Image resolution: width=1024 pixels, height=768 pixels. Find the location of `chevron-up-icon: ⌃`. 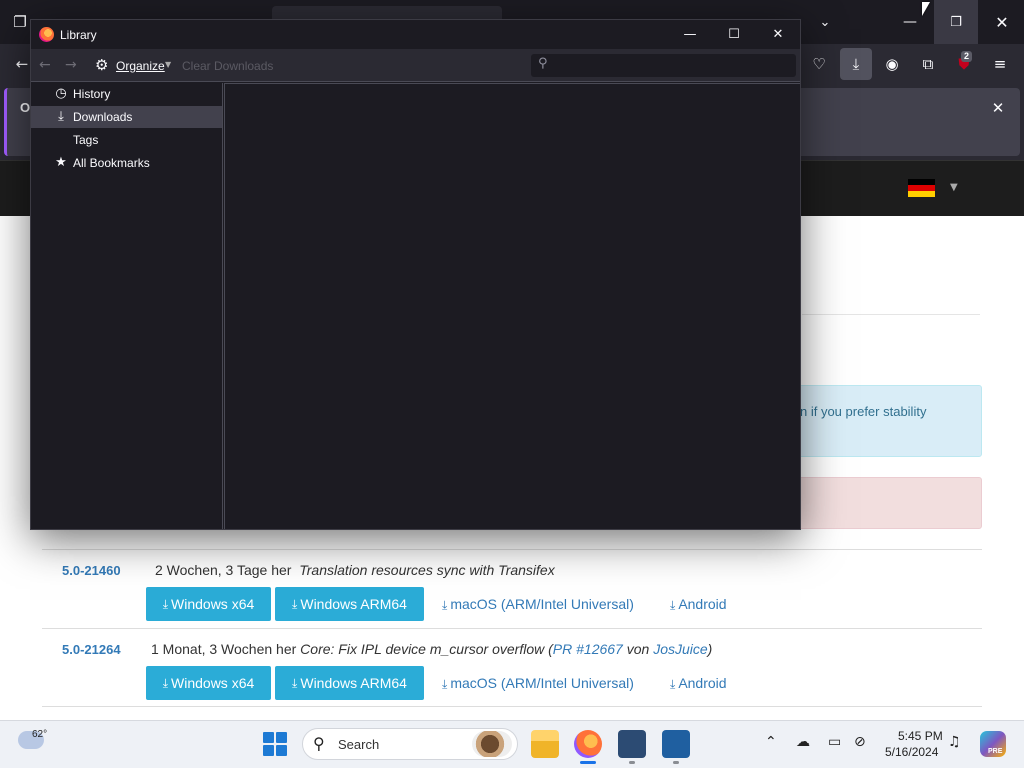

chevron-up-icon: ⌃ is located at coordinates (771, 742).